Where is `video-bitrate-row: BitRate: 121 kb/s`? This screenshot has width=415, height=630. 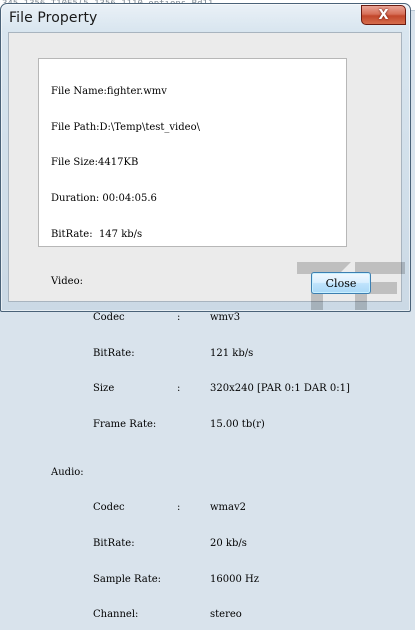
video-bitrate-row: BitRate: 121 kb/s is located at coordinates (198, 354).